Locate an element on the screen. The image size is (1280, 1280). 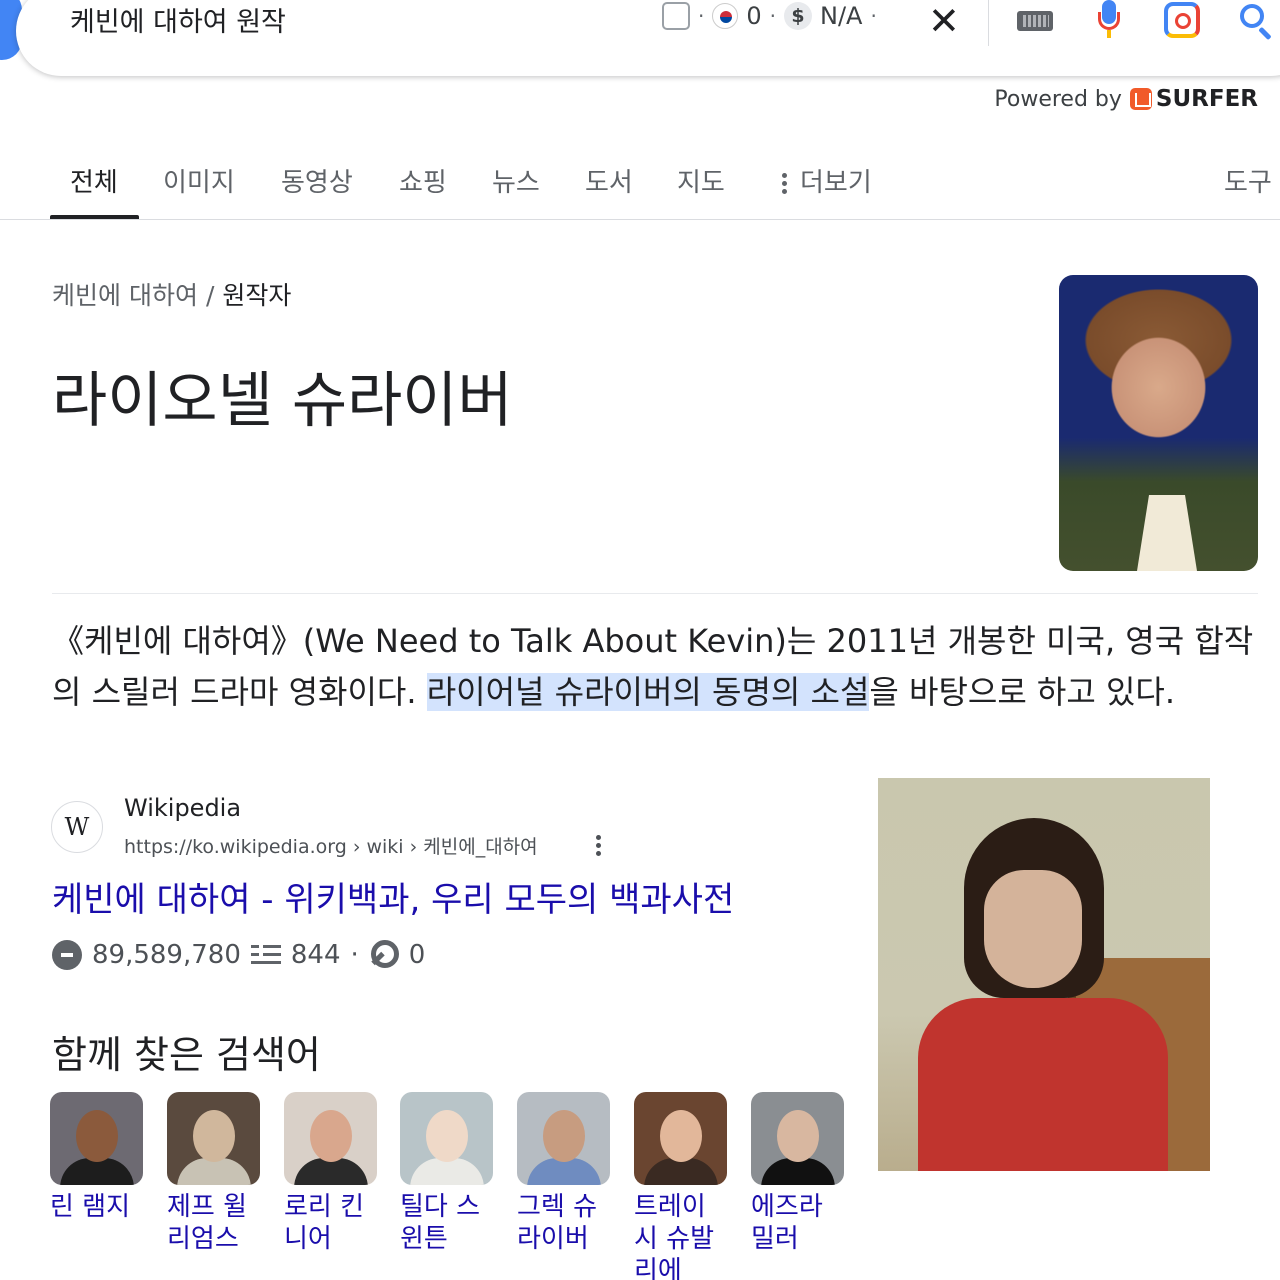
flag-count: 0 is located at coordinates (754, 16).